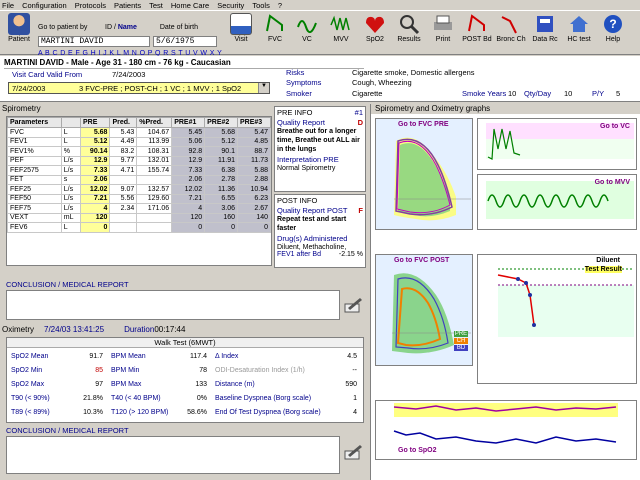 This screenshot has height=480, width=640. I want to click on menu-file: File, so click(8, 5).